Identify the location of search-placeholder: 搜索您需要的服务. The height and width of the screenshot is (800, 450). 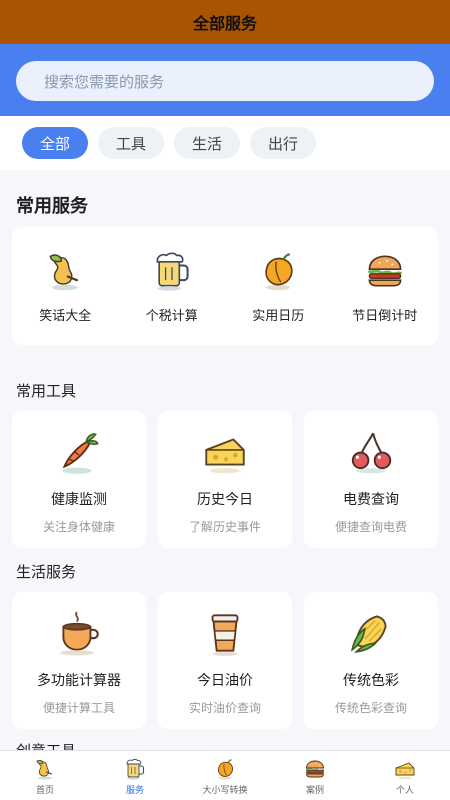
(104, 81).